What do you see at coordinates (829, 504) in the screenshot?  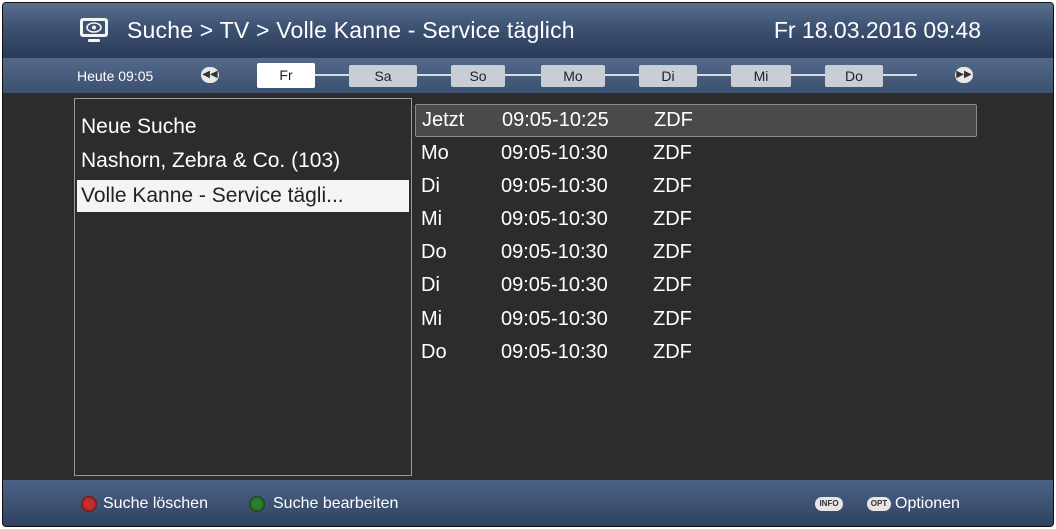 I see `info-key-icon: INFO` at bounding box center [829, 504].